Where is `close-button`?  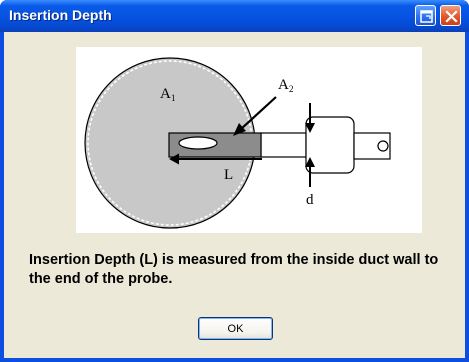 close-button is located at coordinates (450, 15).